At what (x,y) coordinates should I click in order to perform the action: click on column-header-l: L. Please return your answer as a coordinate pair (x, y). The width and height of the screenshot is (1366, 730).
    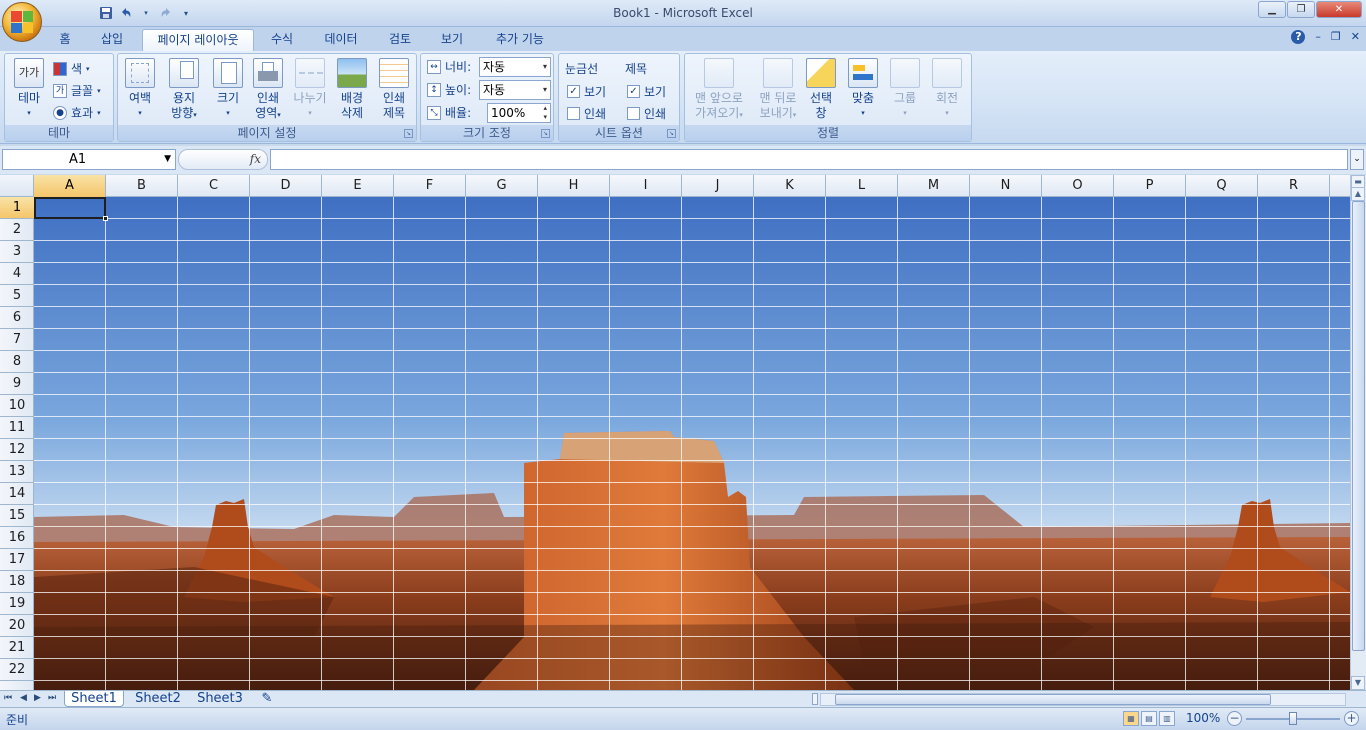
    Looking at the image, I should click on (862, 186).